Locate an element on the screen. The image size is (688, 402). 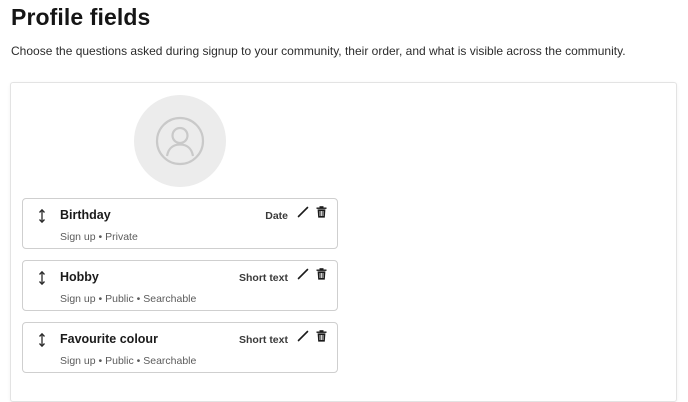
field-name: Hobby is located at coordinates (79, 277).